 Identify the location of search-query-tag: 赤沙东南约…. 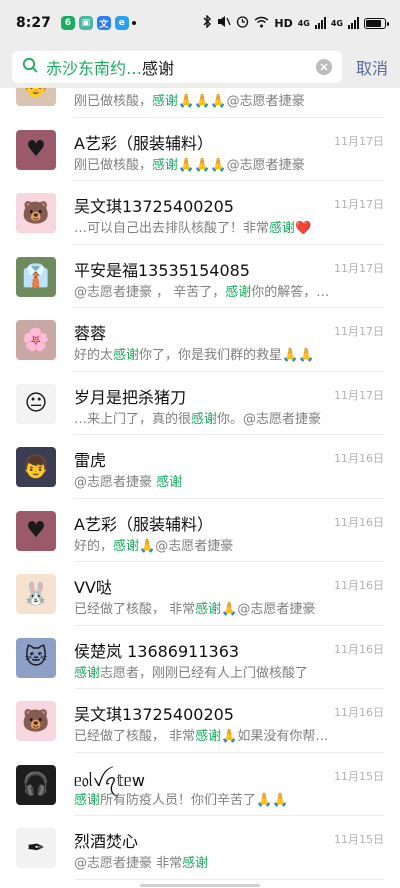
(94, 68).